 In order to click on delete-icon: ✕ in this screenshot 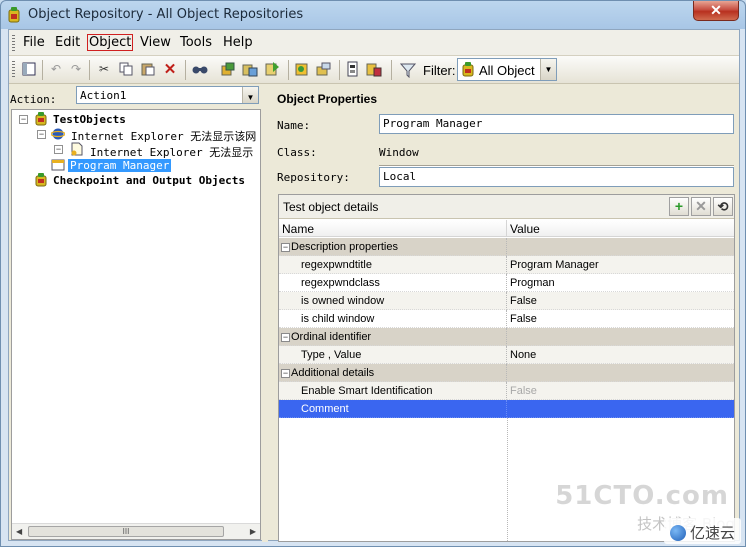, I will do `click(170, 69)`.